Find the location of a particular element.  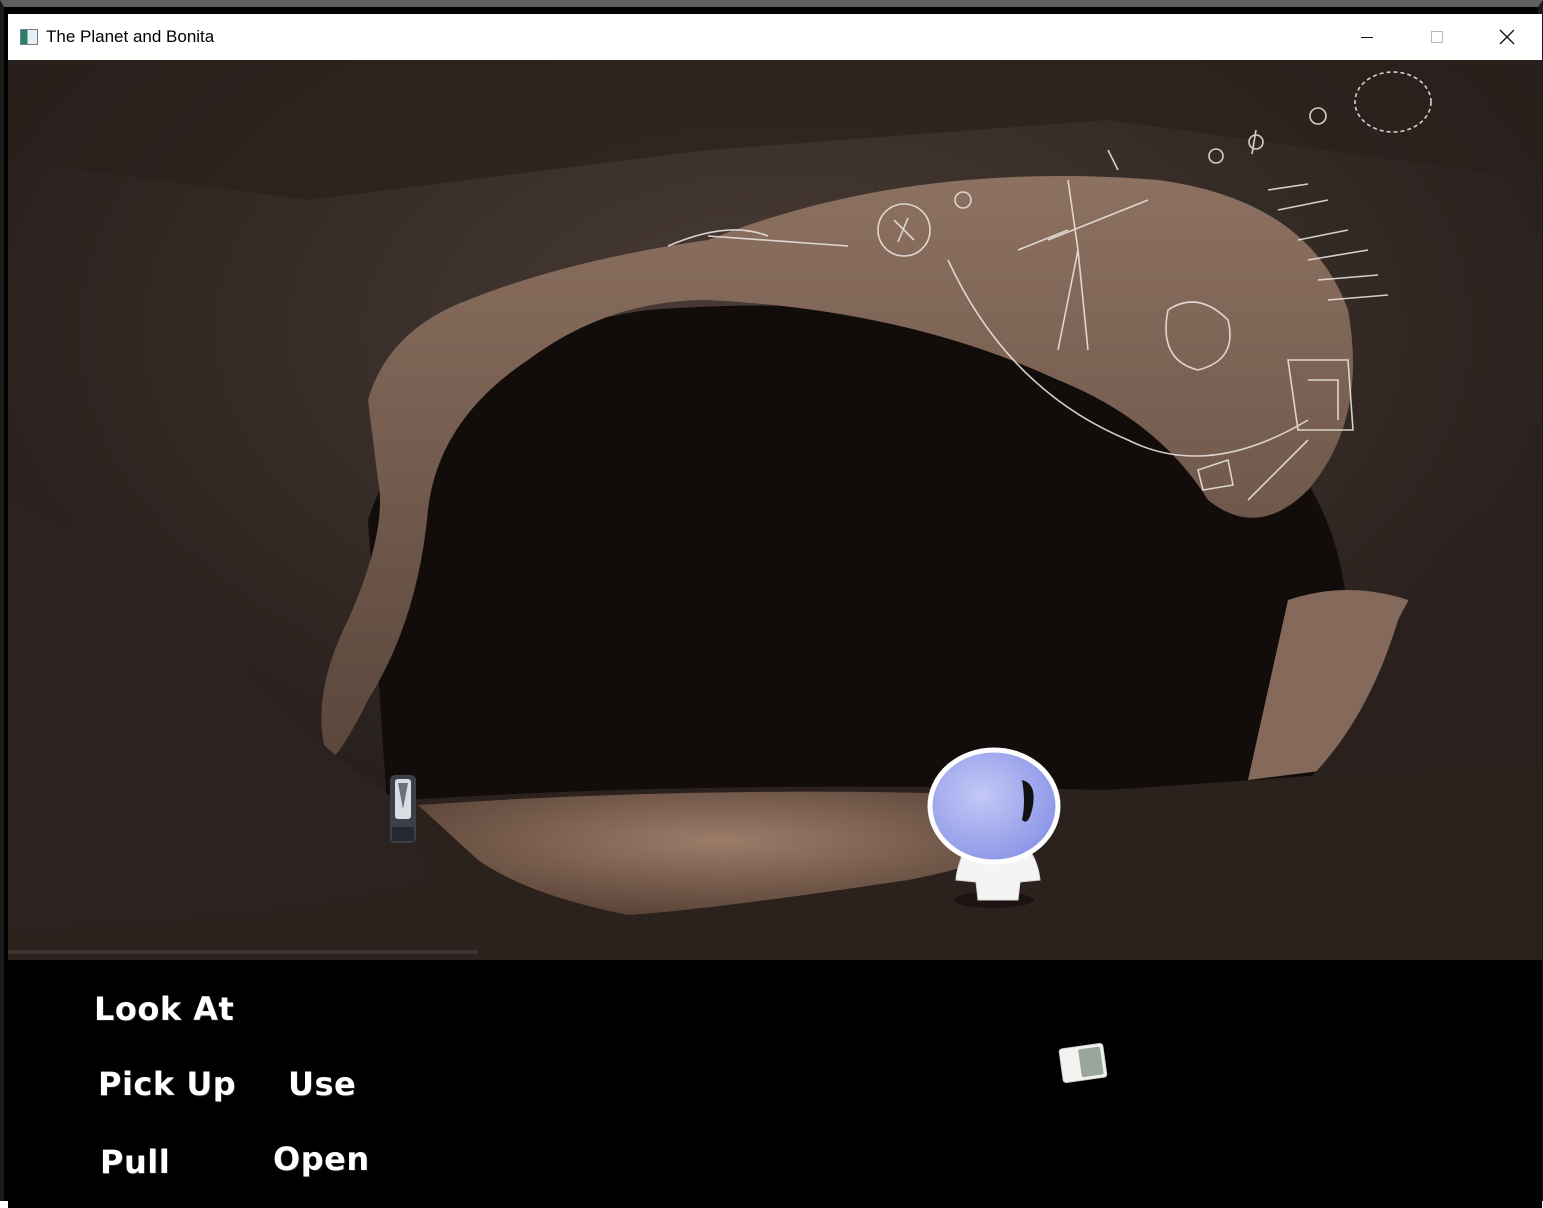

close-button is located at coordinates (1507, 37).